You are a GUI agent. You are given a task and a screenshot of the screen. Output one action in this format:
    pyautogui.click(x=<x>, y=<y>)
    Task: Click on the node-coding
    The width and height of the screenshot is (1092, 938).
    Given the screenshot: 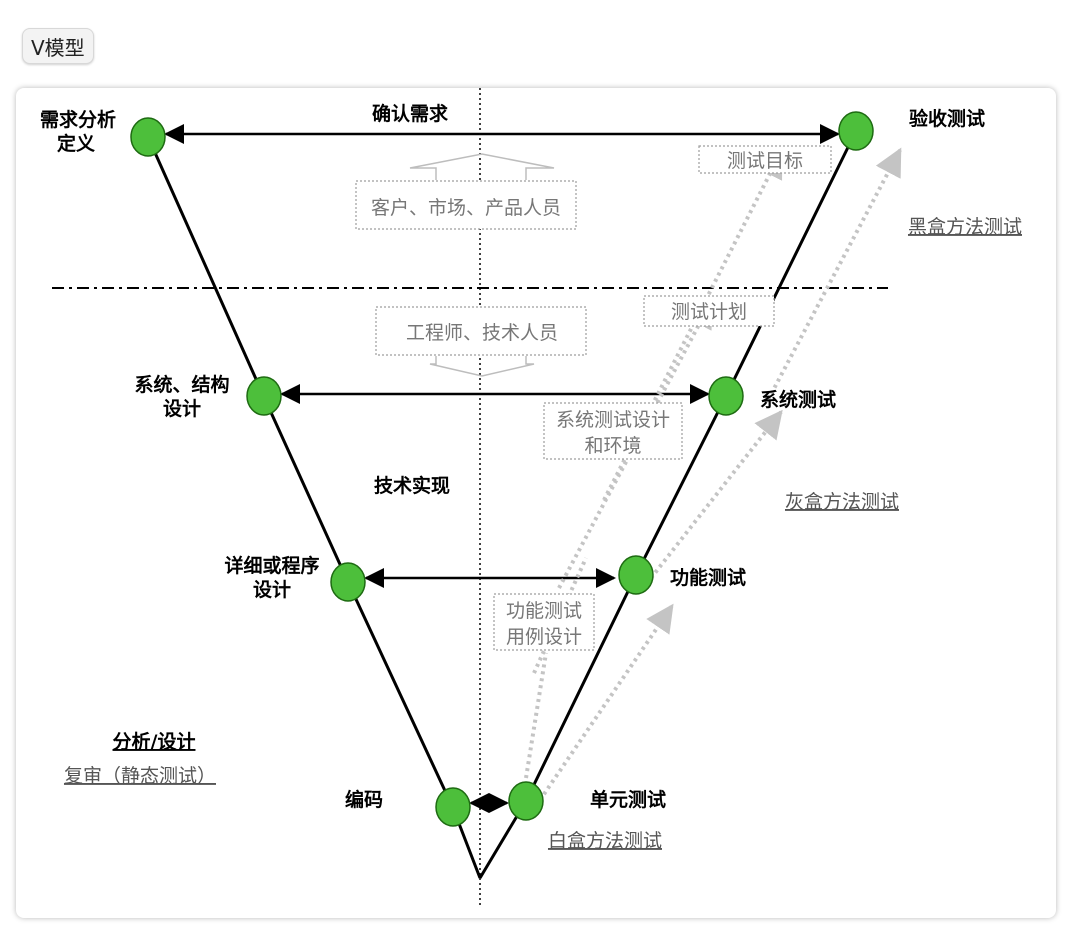 What is the action you would take?
    pyautogui.click(x=453, y=807)
    